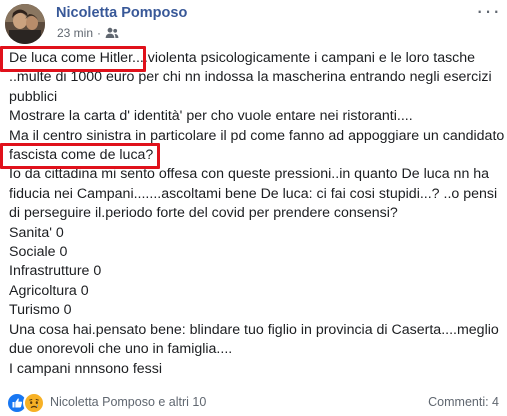 This screenshot has width=507, height=416. What do you see at coordinates (49, 290) in the screenshot?
I see `post-line: Agricoltura 0` at bounding box center [49, 290].